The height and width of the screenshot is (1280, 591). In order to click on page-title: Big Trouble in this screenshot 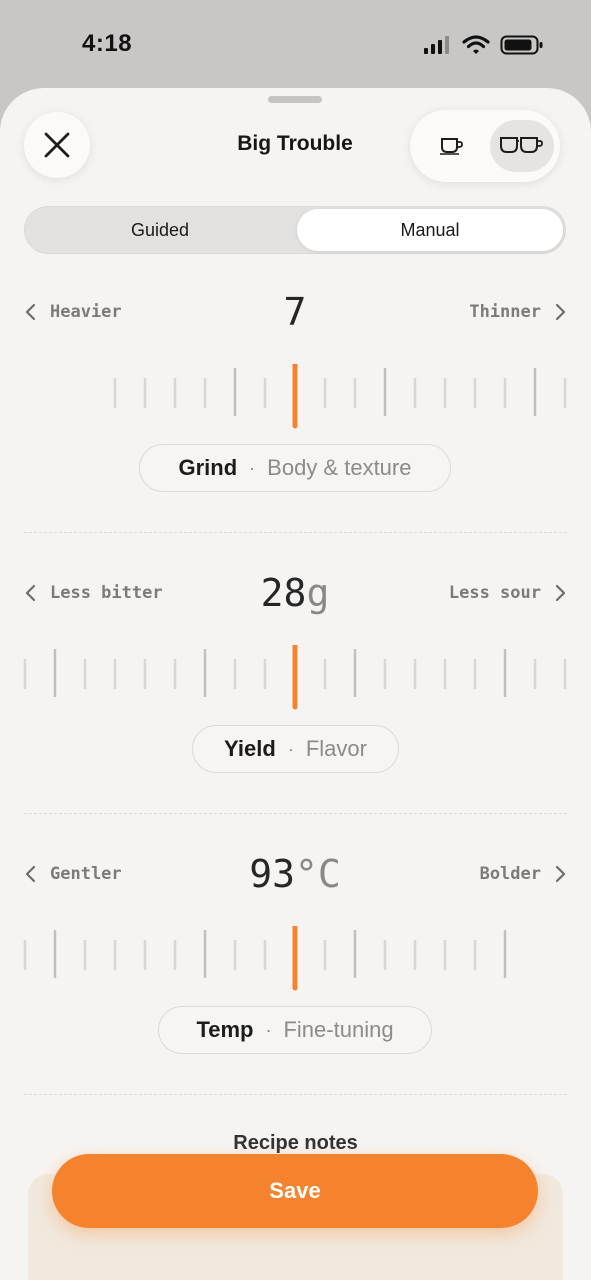, I will do `click(295, 143)`.